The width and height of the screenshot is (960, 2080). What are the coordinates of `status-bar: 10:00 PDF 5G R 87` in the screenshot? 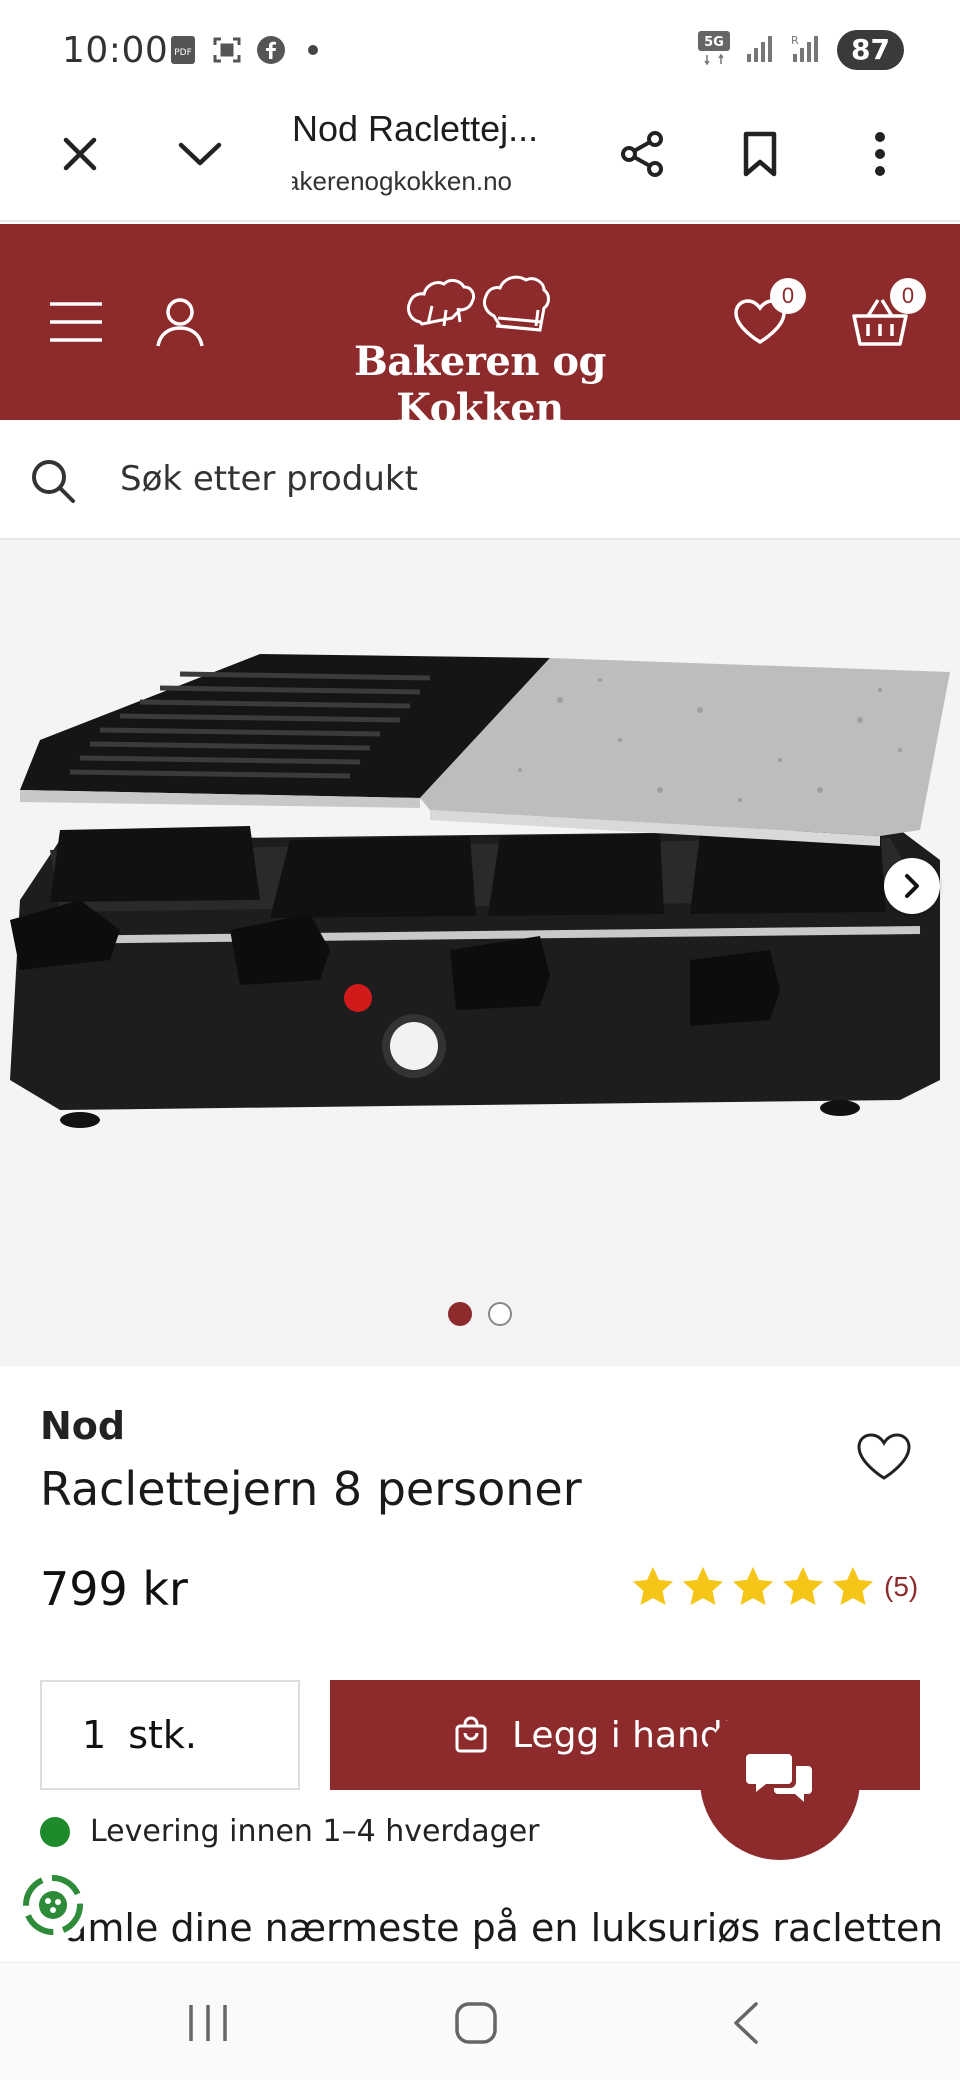 It's located at (480, 50).